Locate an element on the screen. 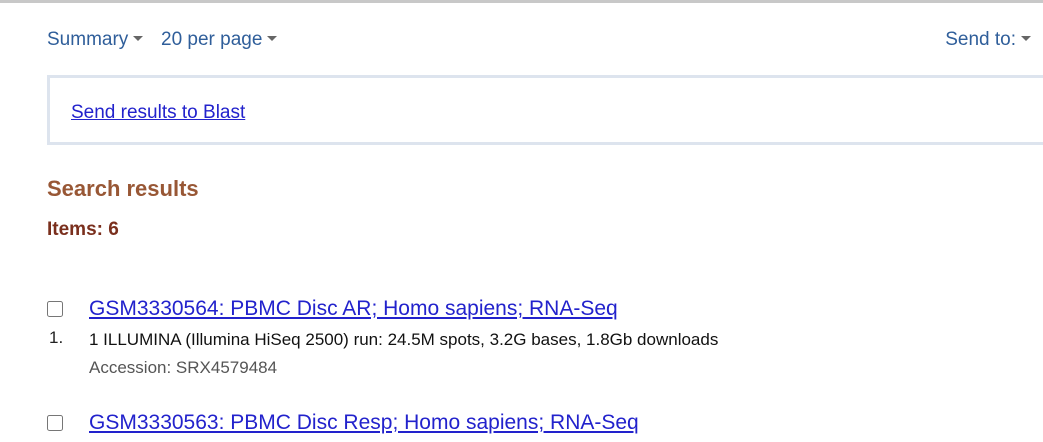 The height and width of the screenshot is (442, 1043). top-divider is located at coordinates (521, 1).